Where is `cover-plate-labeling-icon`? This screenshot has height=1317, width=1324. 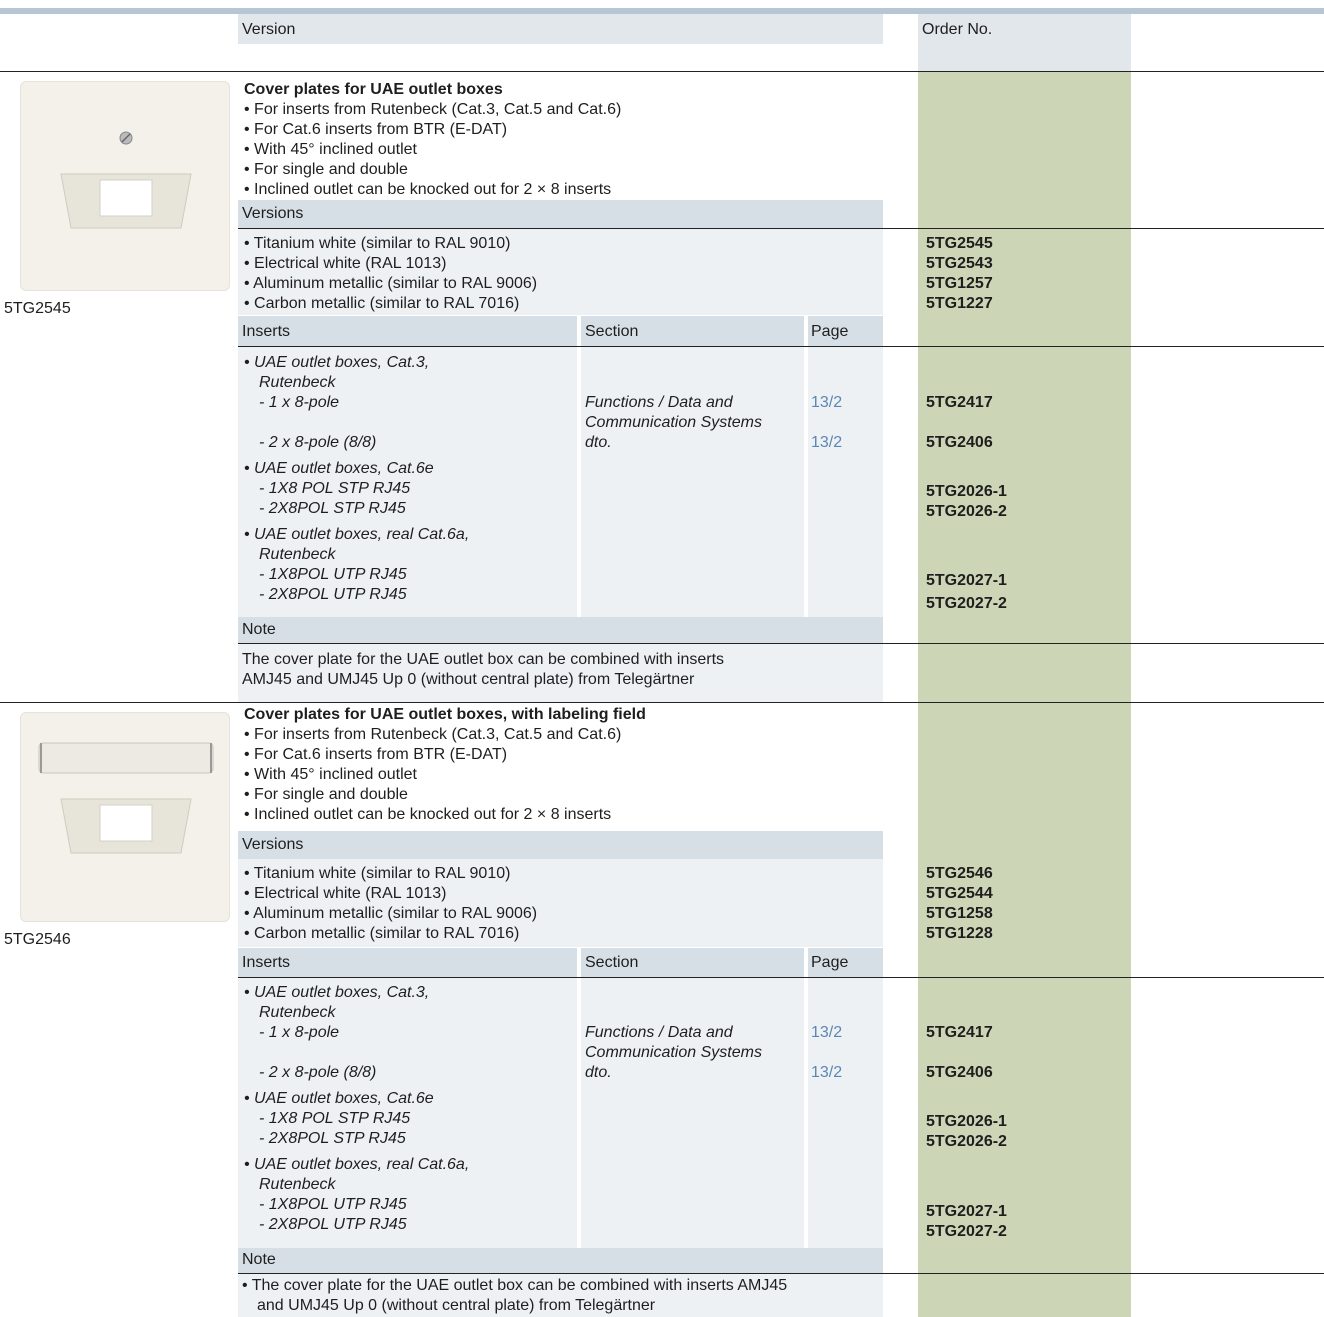
cover-plate-labeling-icon is located at coordinates (126, 798).